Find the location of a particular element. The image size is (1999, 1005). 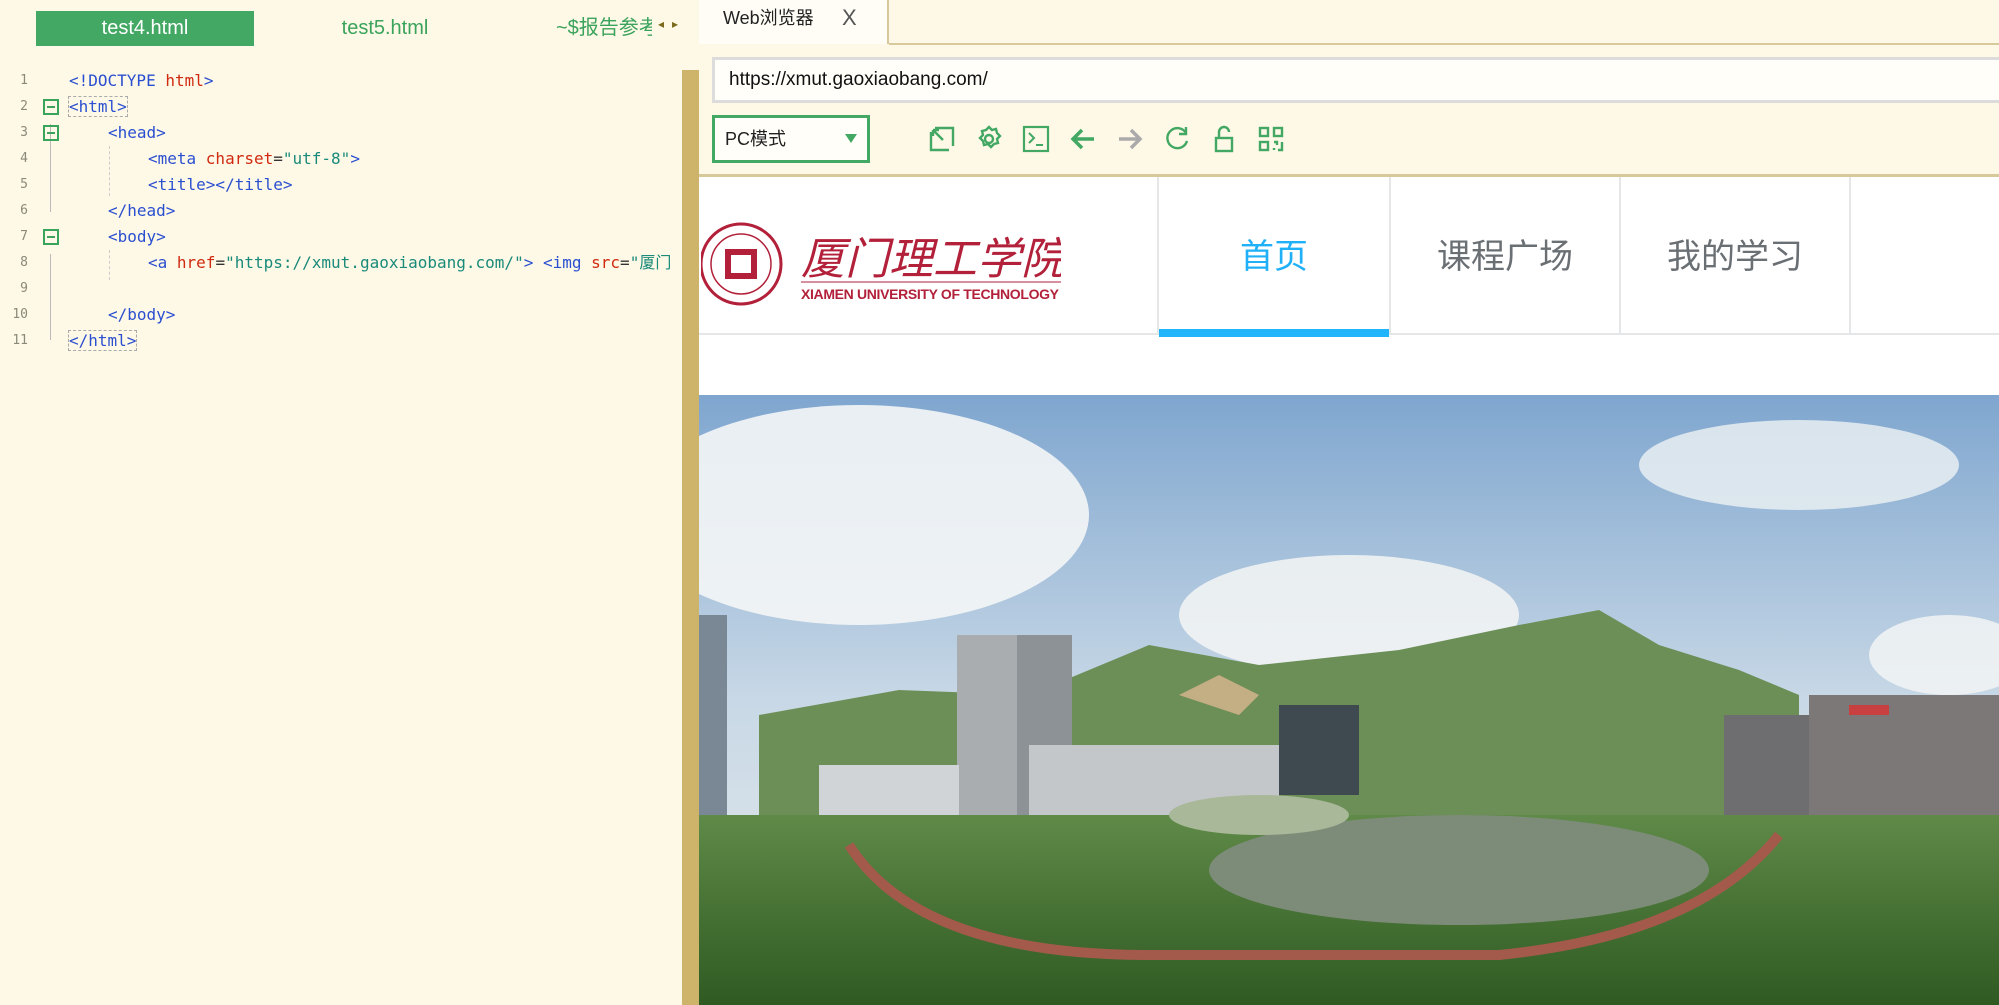

token: <head> is located at coordinates (137, 132).